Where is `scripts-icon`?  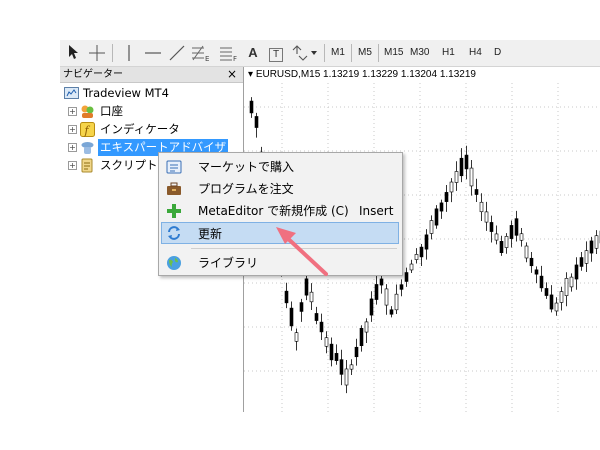
scripts-icon is located at coordinates (87, 165).